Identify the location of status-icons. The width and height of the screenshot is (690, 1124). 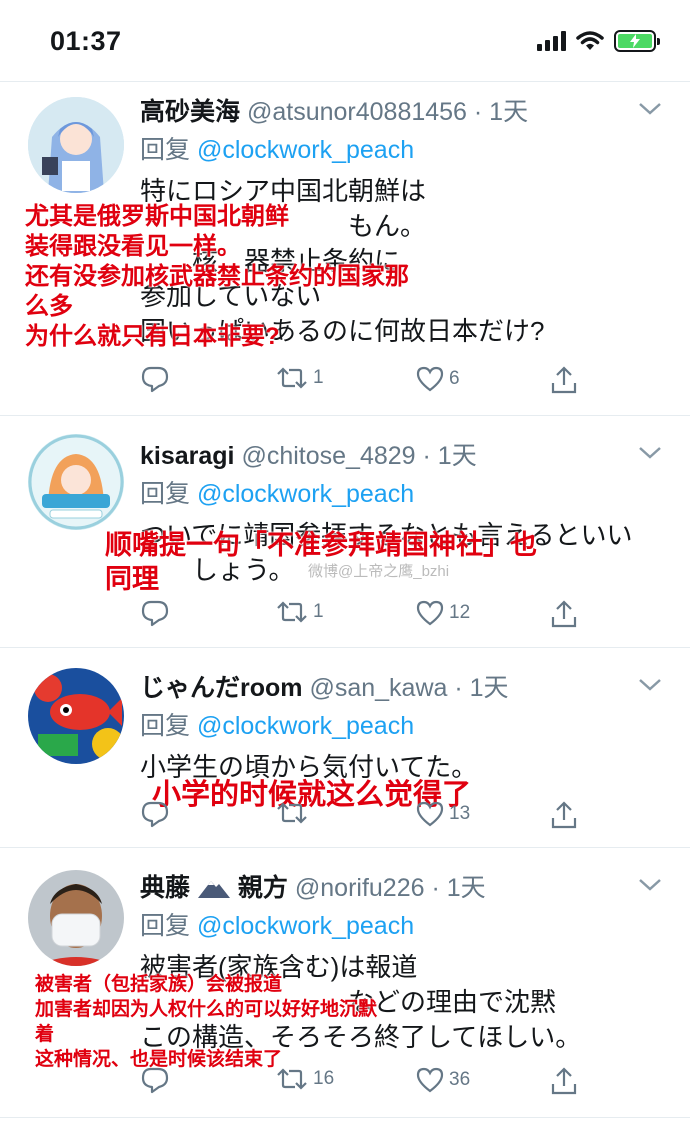
(598, 41).